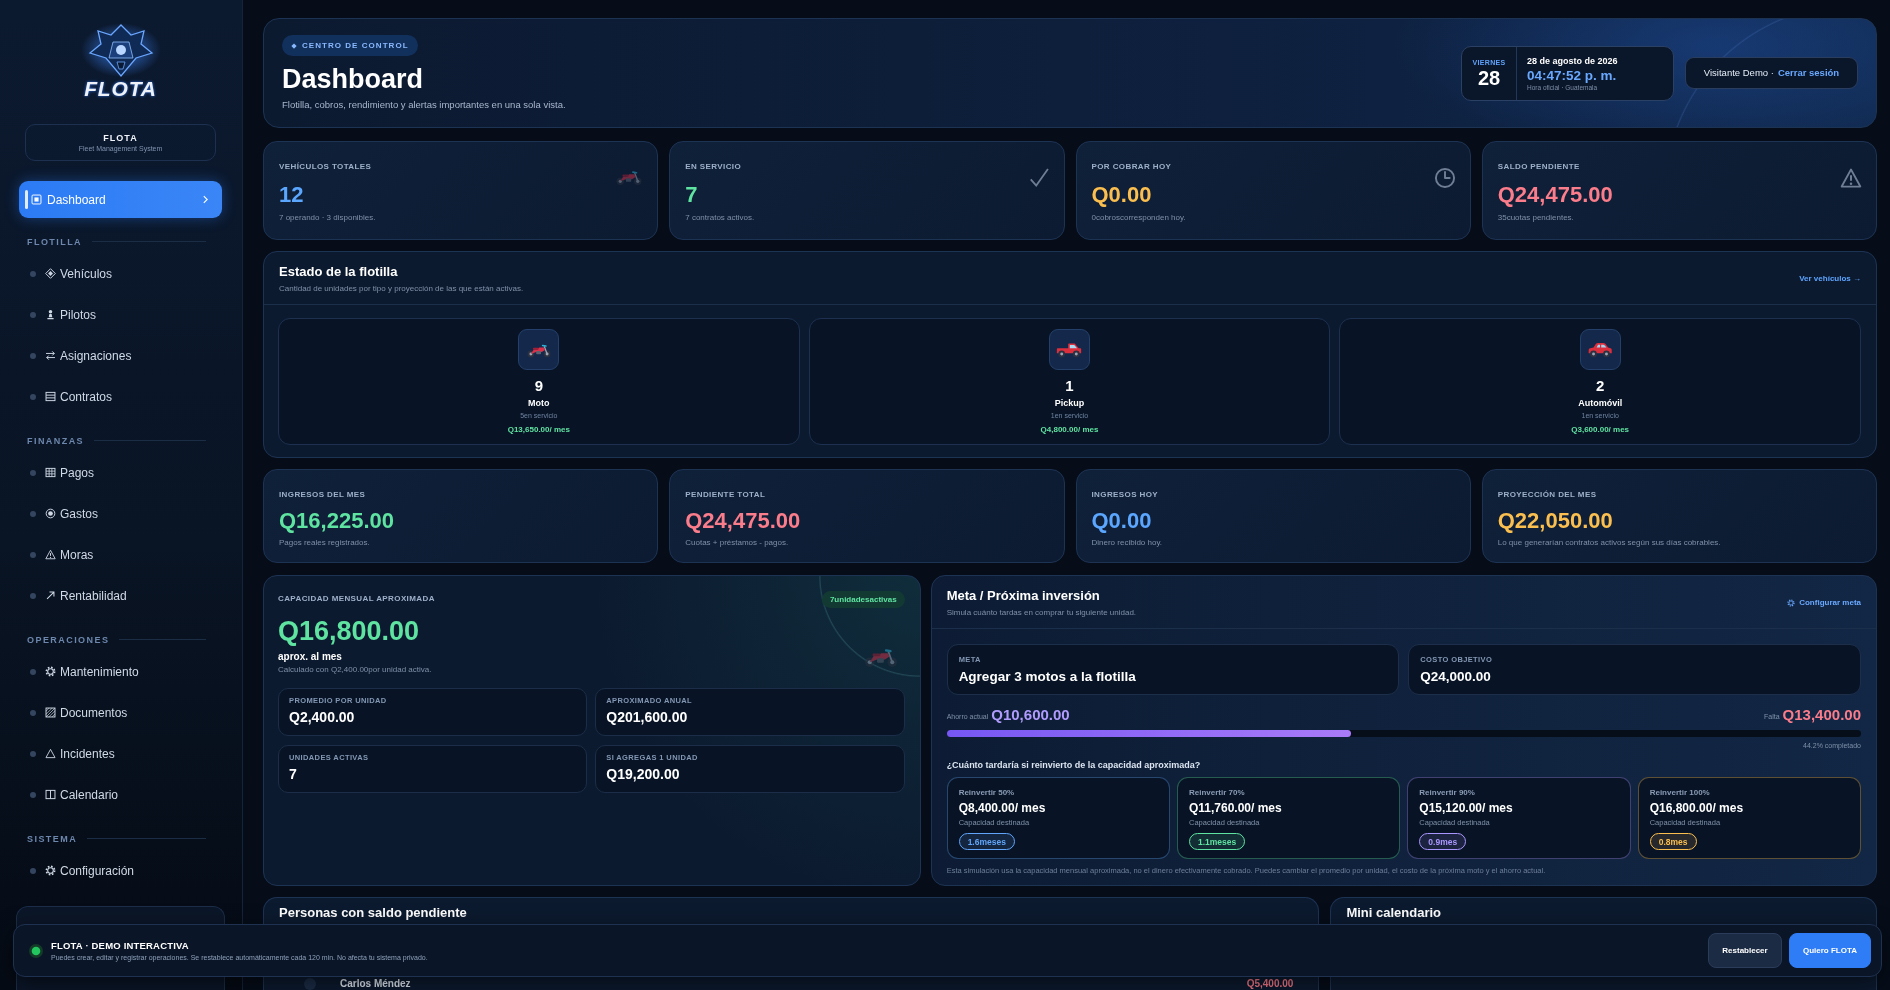  I want to click on vehicle-income: Q3,600.00/ mes, so click(1600, 429).